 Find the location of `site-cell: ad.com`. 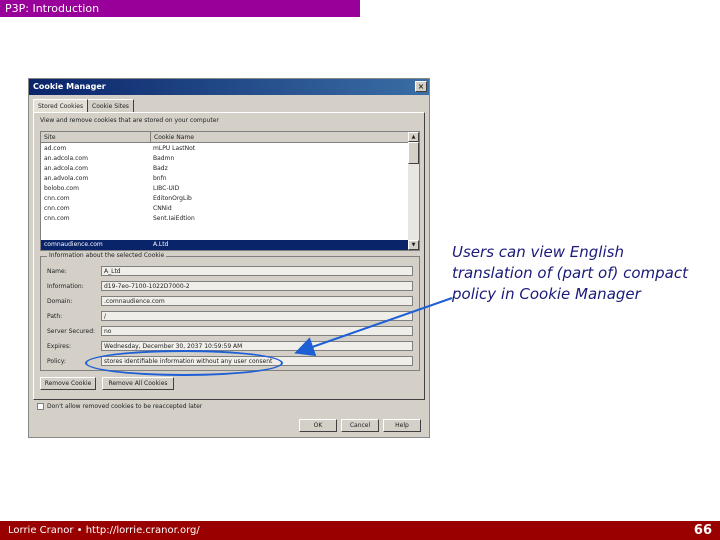

site-cell: ad.com is located at coordinates (55, 148).